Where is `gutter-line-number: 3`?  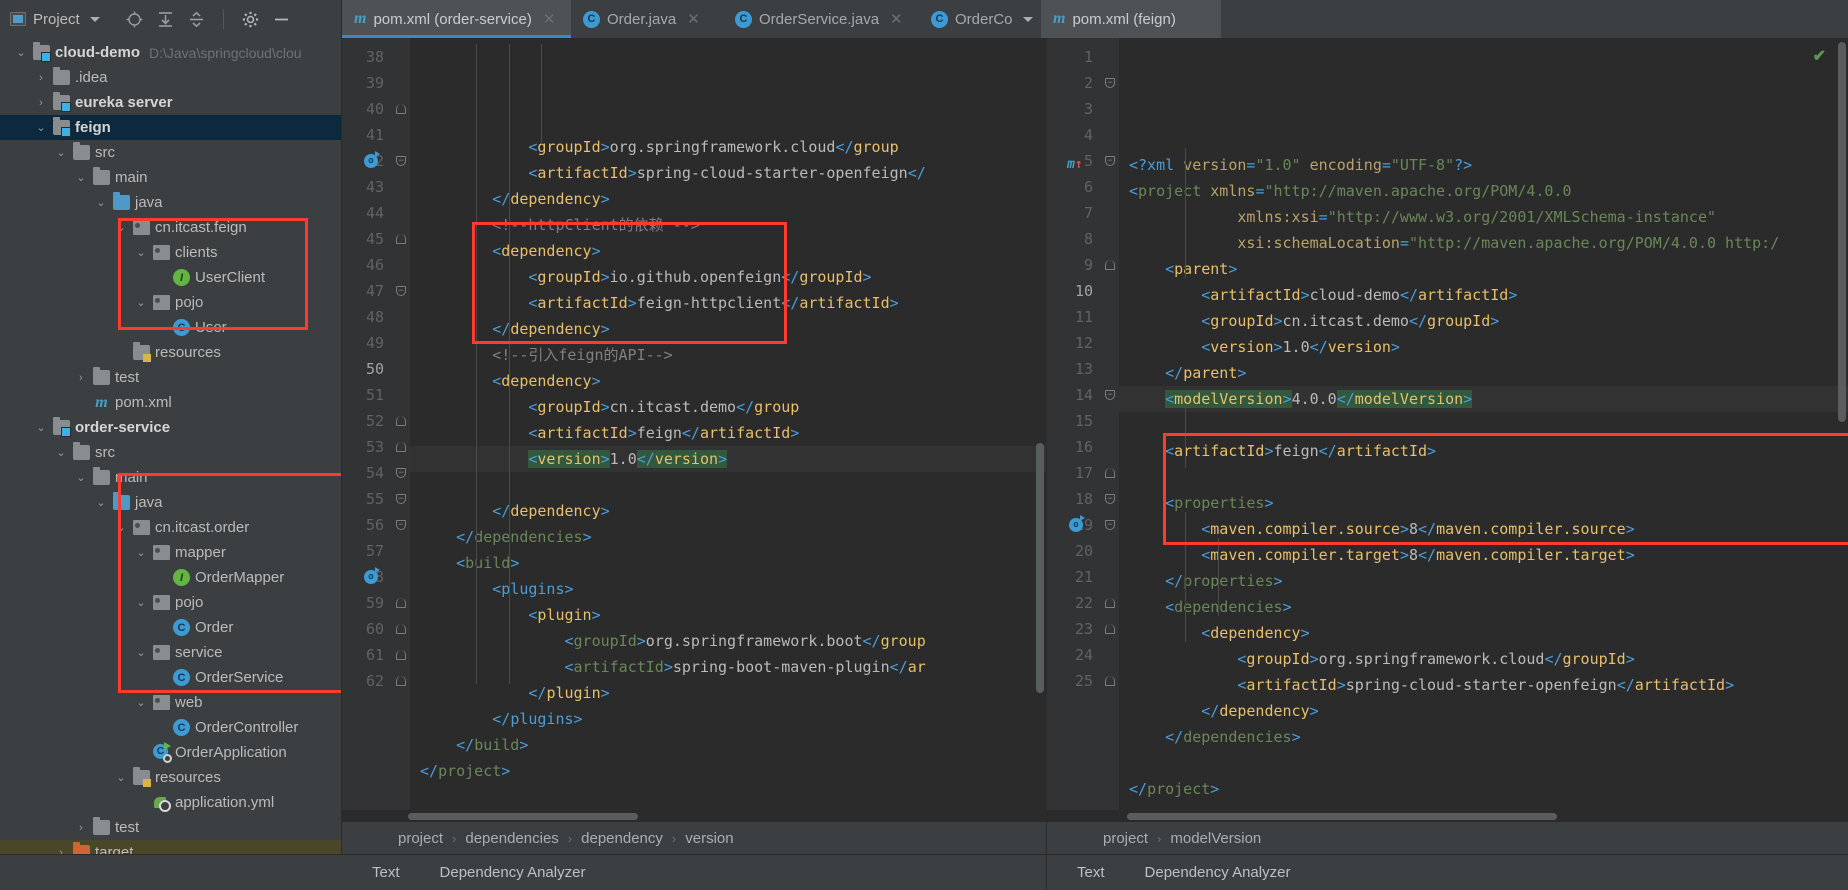
gutter-line-number: 3 is located at coordinates (1083, 109).